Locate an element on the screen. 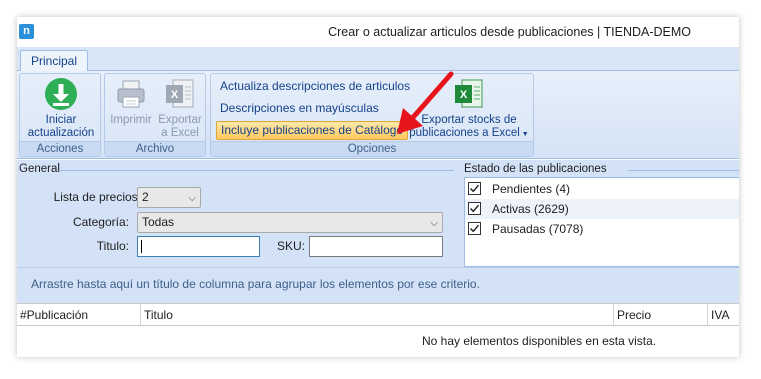  grid-header: #Publicación Titulo Precio IVA is located at coordinates (378, 314).